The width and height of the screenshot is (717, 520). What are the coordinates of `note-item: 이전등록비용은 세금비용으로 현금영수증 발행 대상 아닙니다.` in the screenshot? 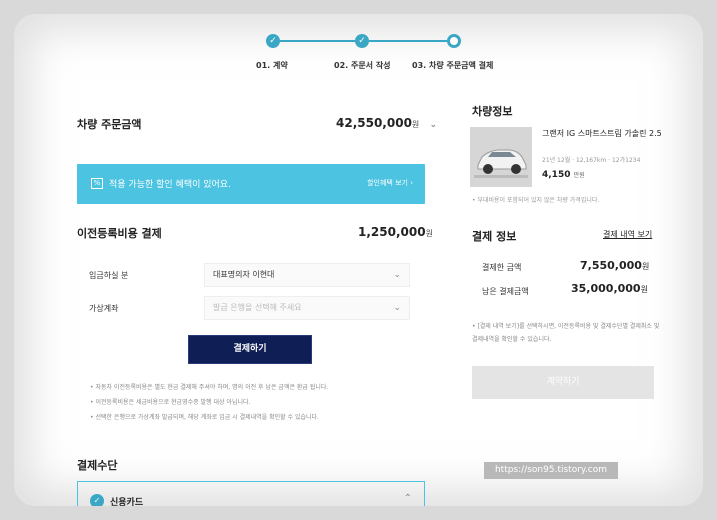 It's located at (255, 402).